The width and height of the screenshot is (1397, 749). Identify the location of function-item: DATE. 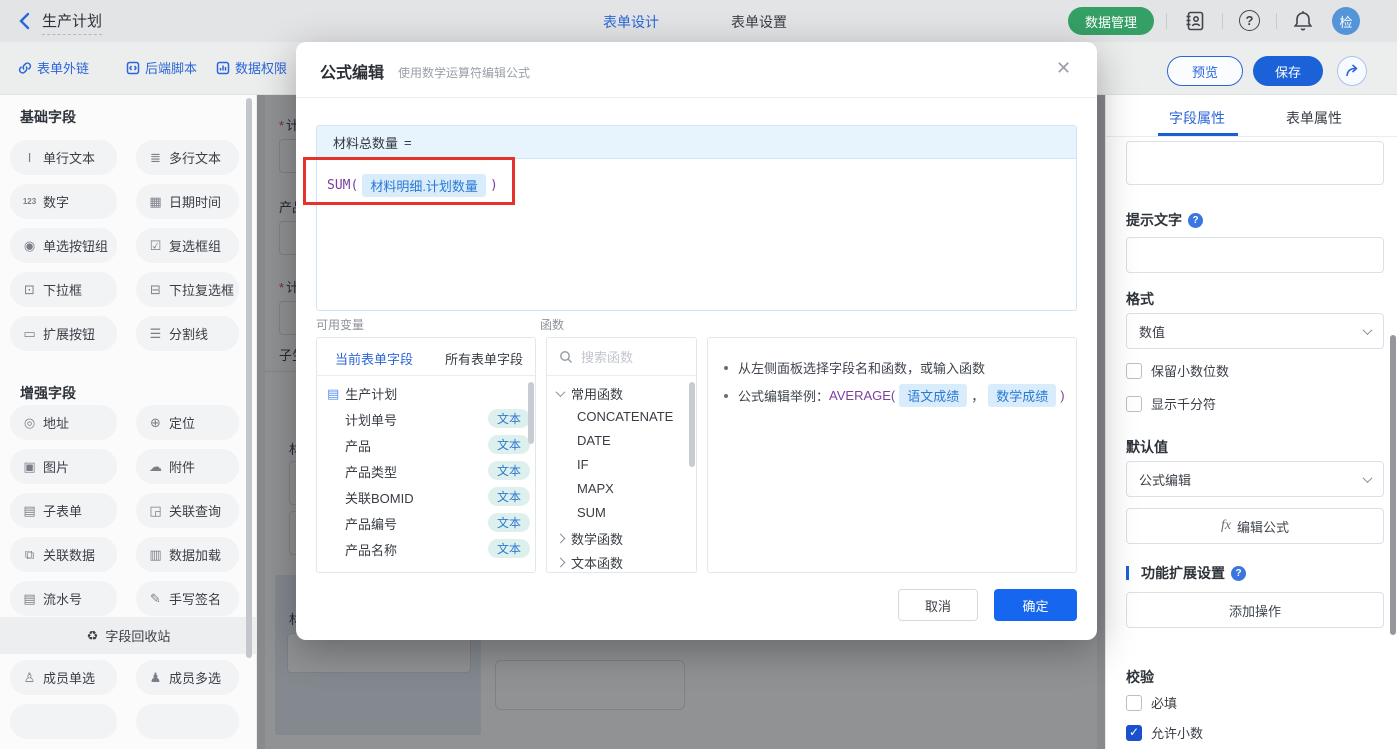
(594, 440).